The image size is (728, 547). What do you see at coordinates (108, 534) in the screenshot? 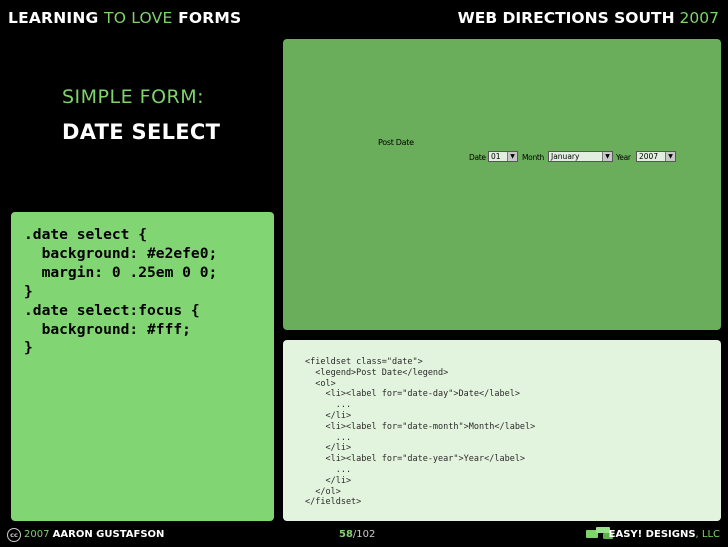
I see `footer-author-name: AARON GUSTAFSON` at bounding box center [108, 534].